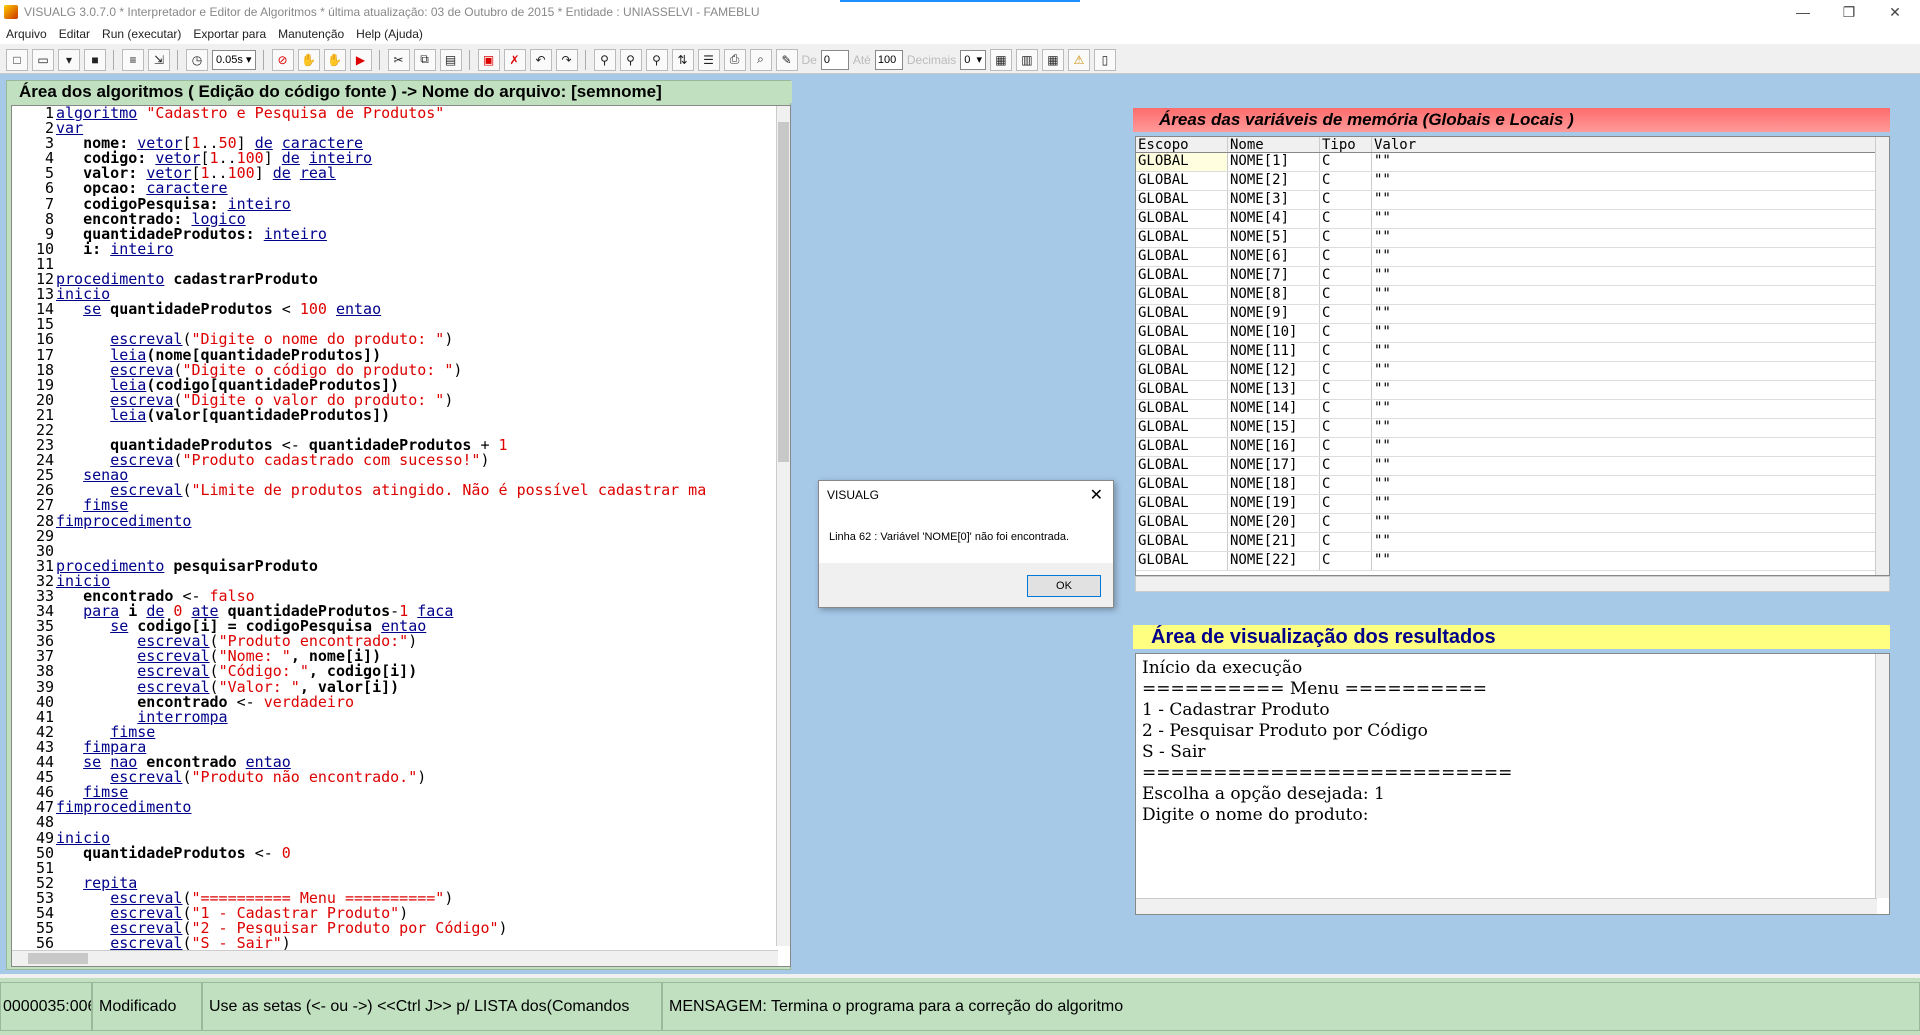 This screenshot has height=1035, width=1920. What do you see at coordinates (1512, 504) in the screenshot?
I see `variable-row: GLOBAL NOME[19] C ""` at bounding box center [1512, 504].